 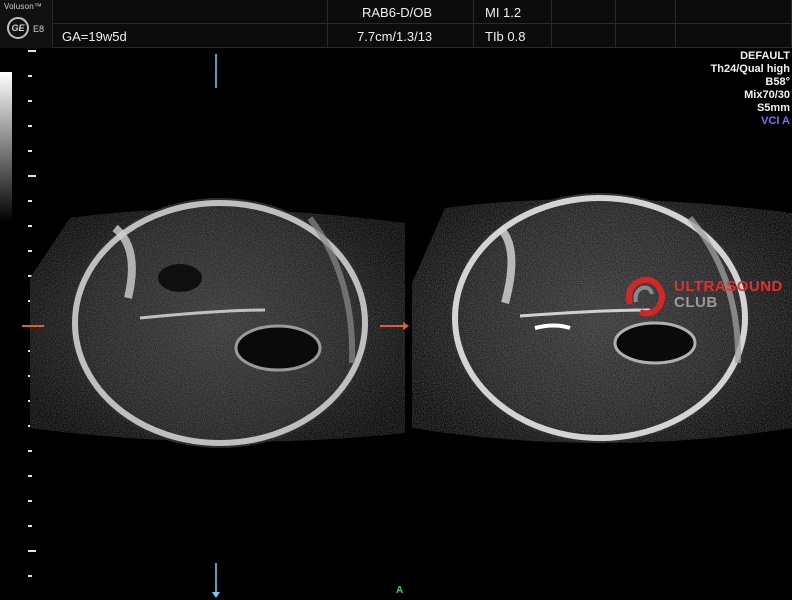 What do you see at coordinates (94, 36) in the screenshot?
I see `gestational-age: GA=19w5d` at bounding box center [94, 36].